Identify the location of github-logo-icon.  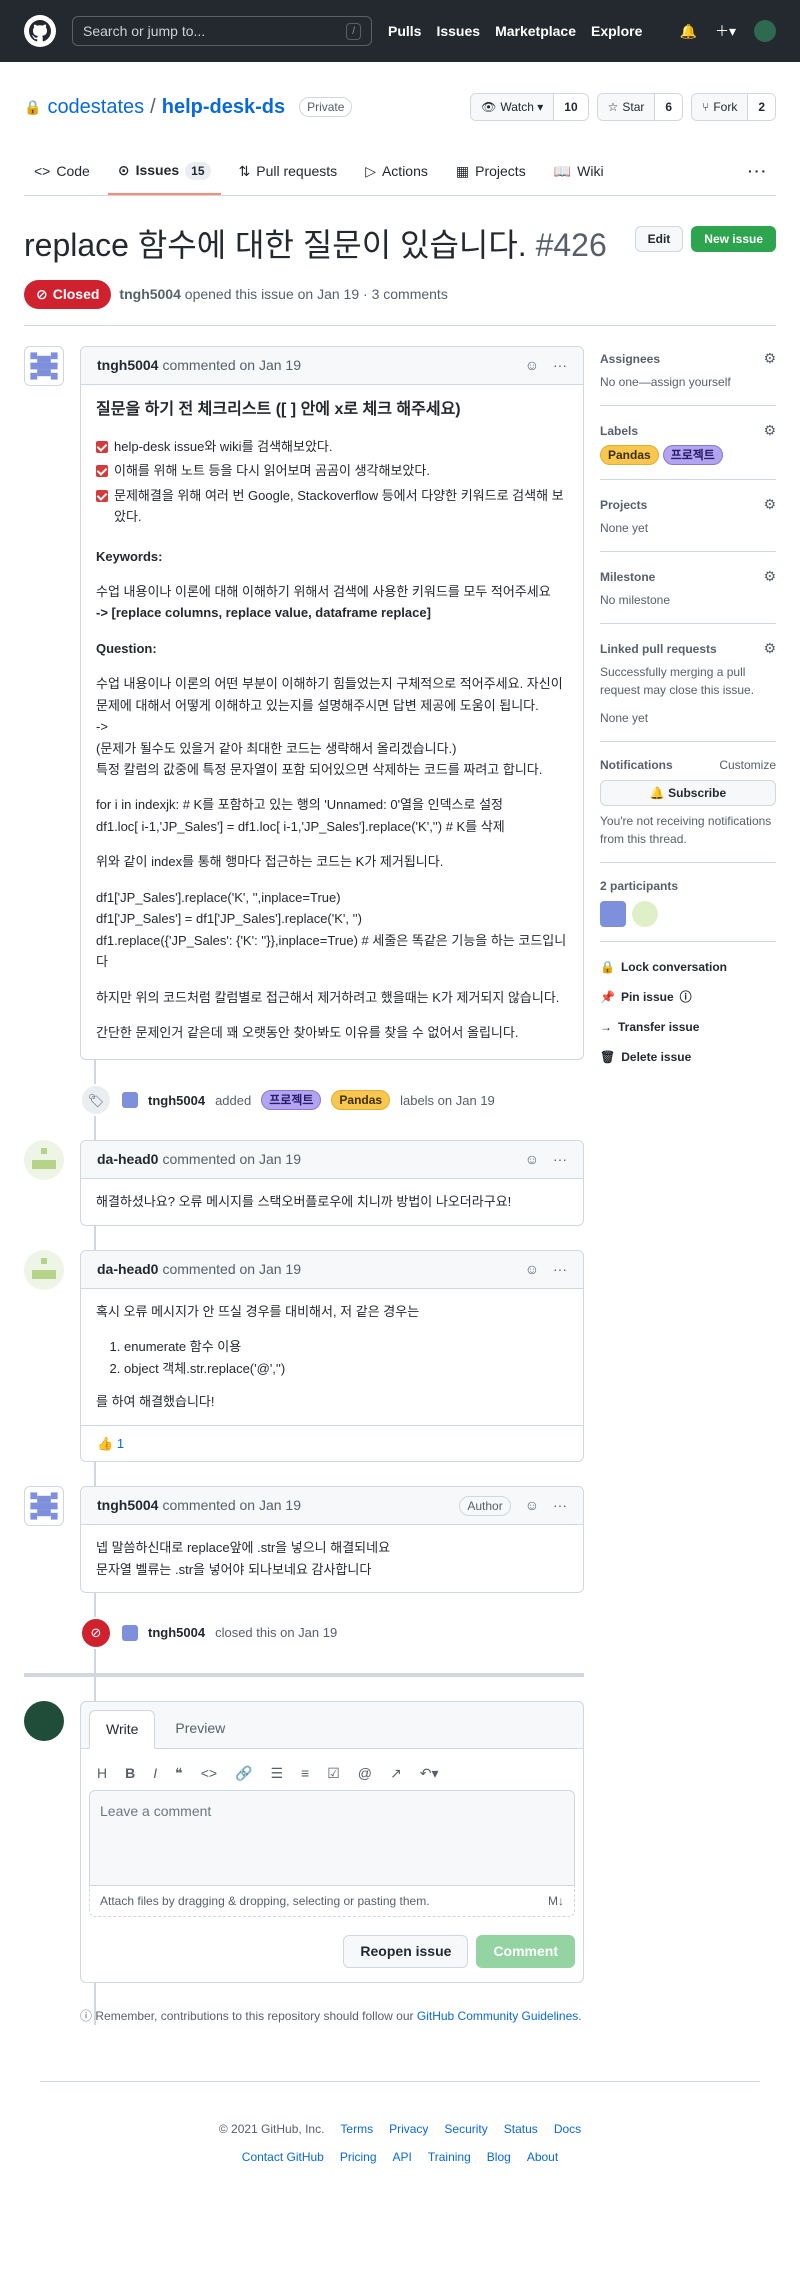
(40, 31).